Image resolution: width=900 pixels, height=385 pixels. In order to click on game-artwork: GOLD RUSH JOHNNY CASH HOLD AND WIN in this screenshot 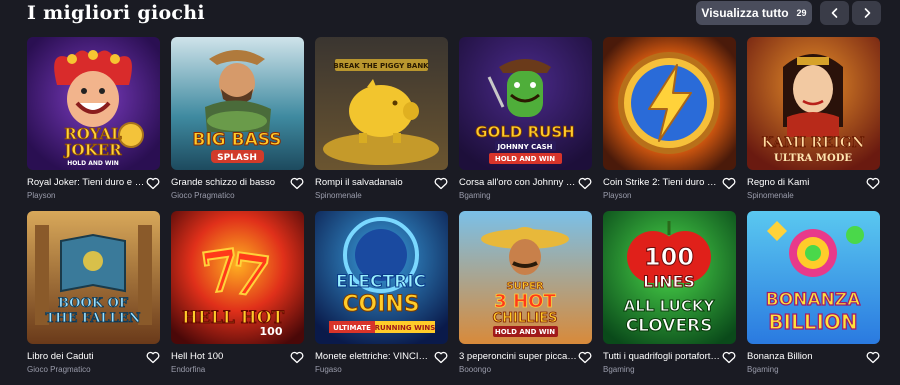, I will do `click(525, 103)`.